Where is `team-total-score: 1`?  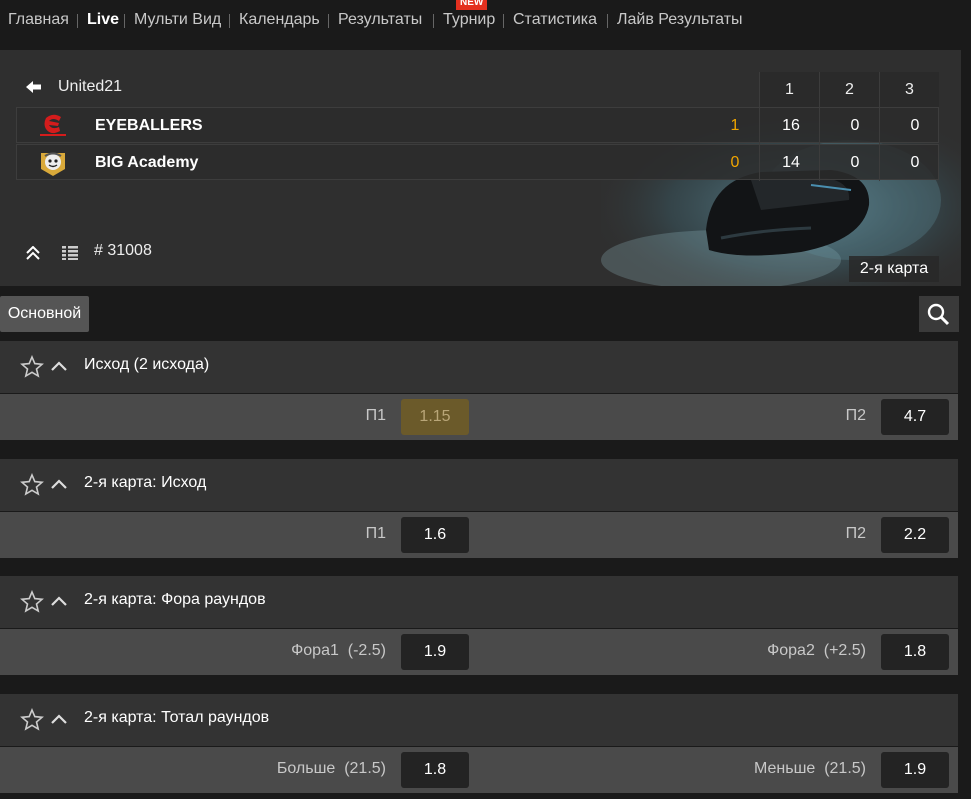 team-total-score: 1 is located at coordinates (735, 125).